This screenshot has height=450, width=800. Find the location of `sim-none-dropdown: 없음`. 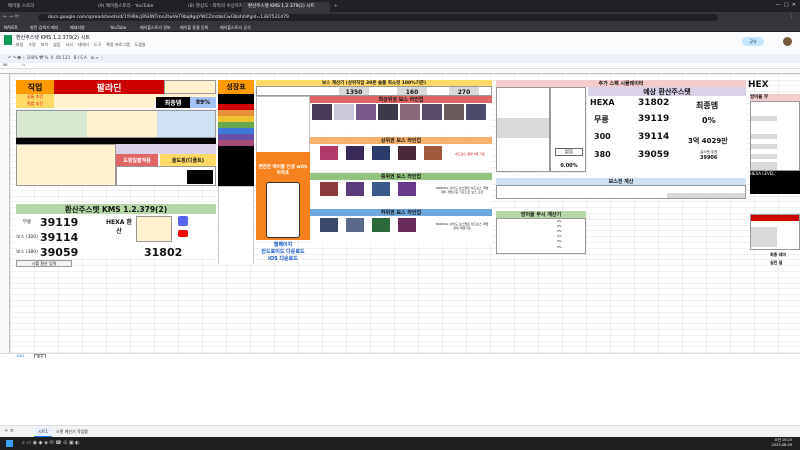

sim-none-dropdown: 없음 is located at coordinates (569, 152).